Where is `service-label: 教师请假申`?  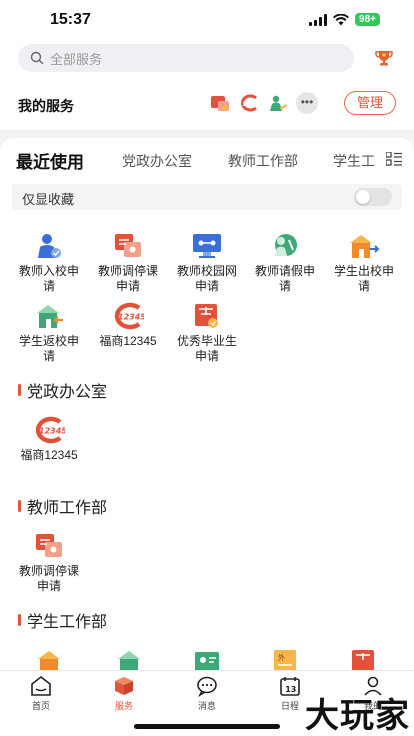
service-label: 教师请假申 is located at coordinates (284, 271).